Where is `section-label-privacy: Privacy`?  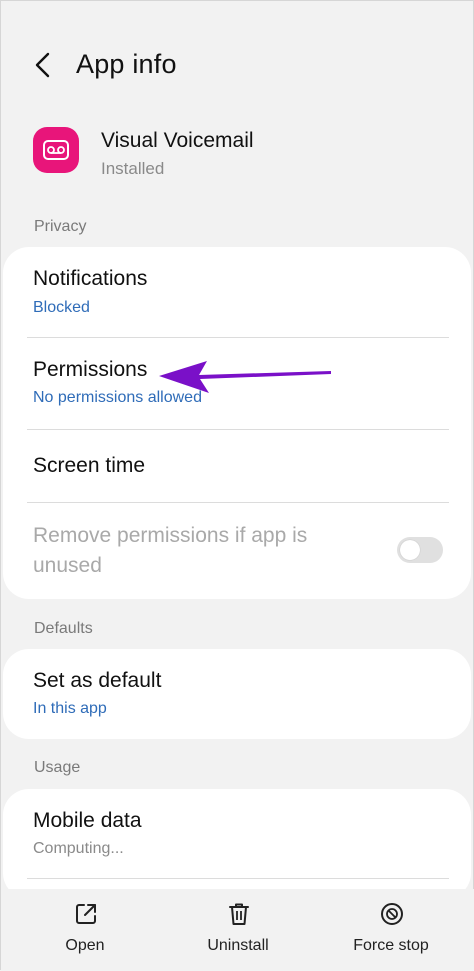
section-label-privacy: Privacy is located at coordinates (60, 226).